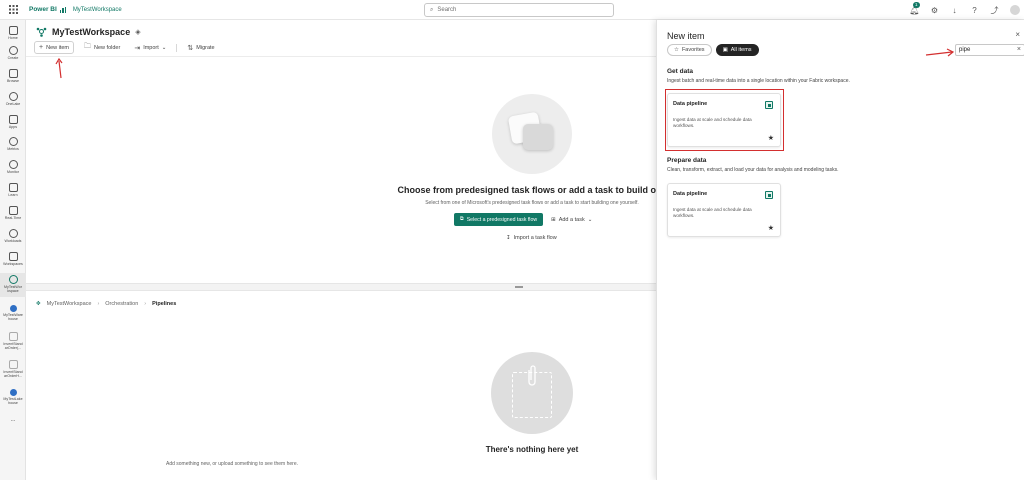 The height and width of the screenshot is (480, 1024). Describe the element at coordinates (519, 287) in the screenshot. I see `splitter-handle-icon` at that location.